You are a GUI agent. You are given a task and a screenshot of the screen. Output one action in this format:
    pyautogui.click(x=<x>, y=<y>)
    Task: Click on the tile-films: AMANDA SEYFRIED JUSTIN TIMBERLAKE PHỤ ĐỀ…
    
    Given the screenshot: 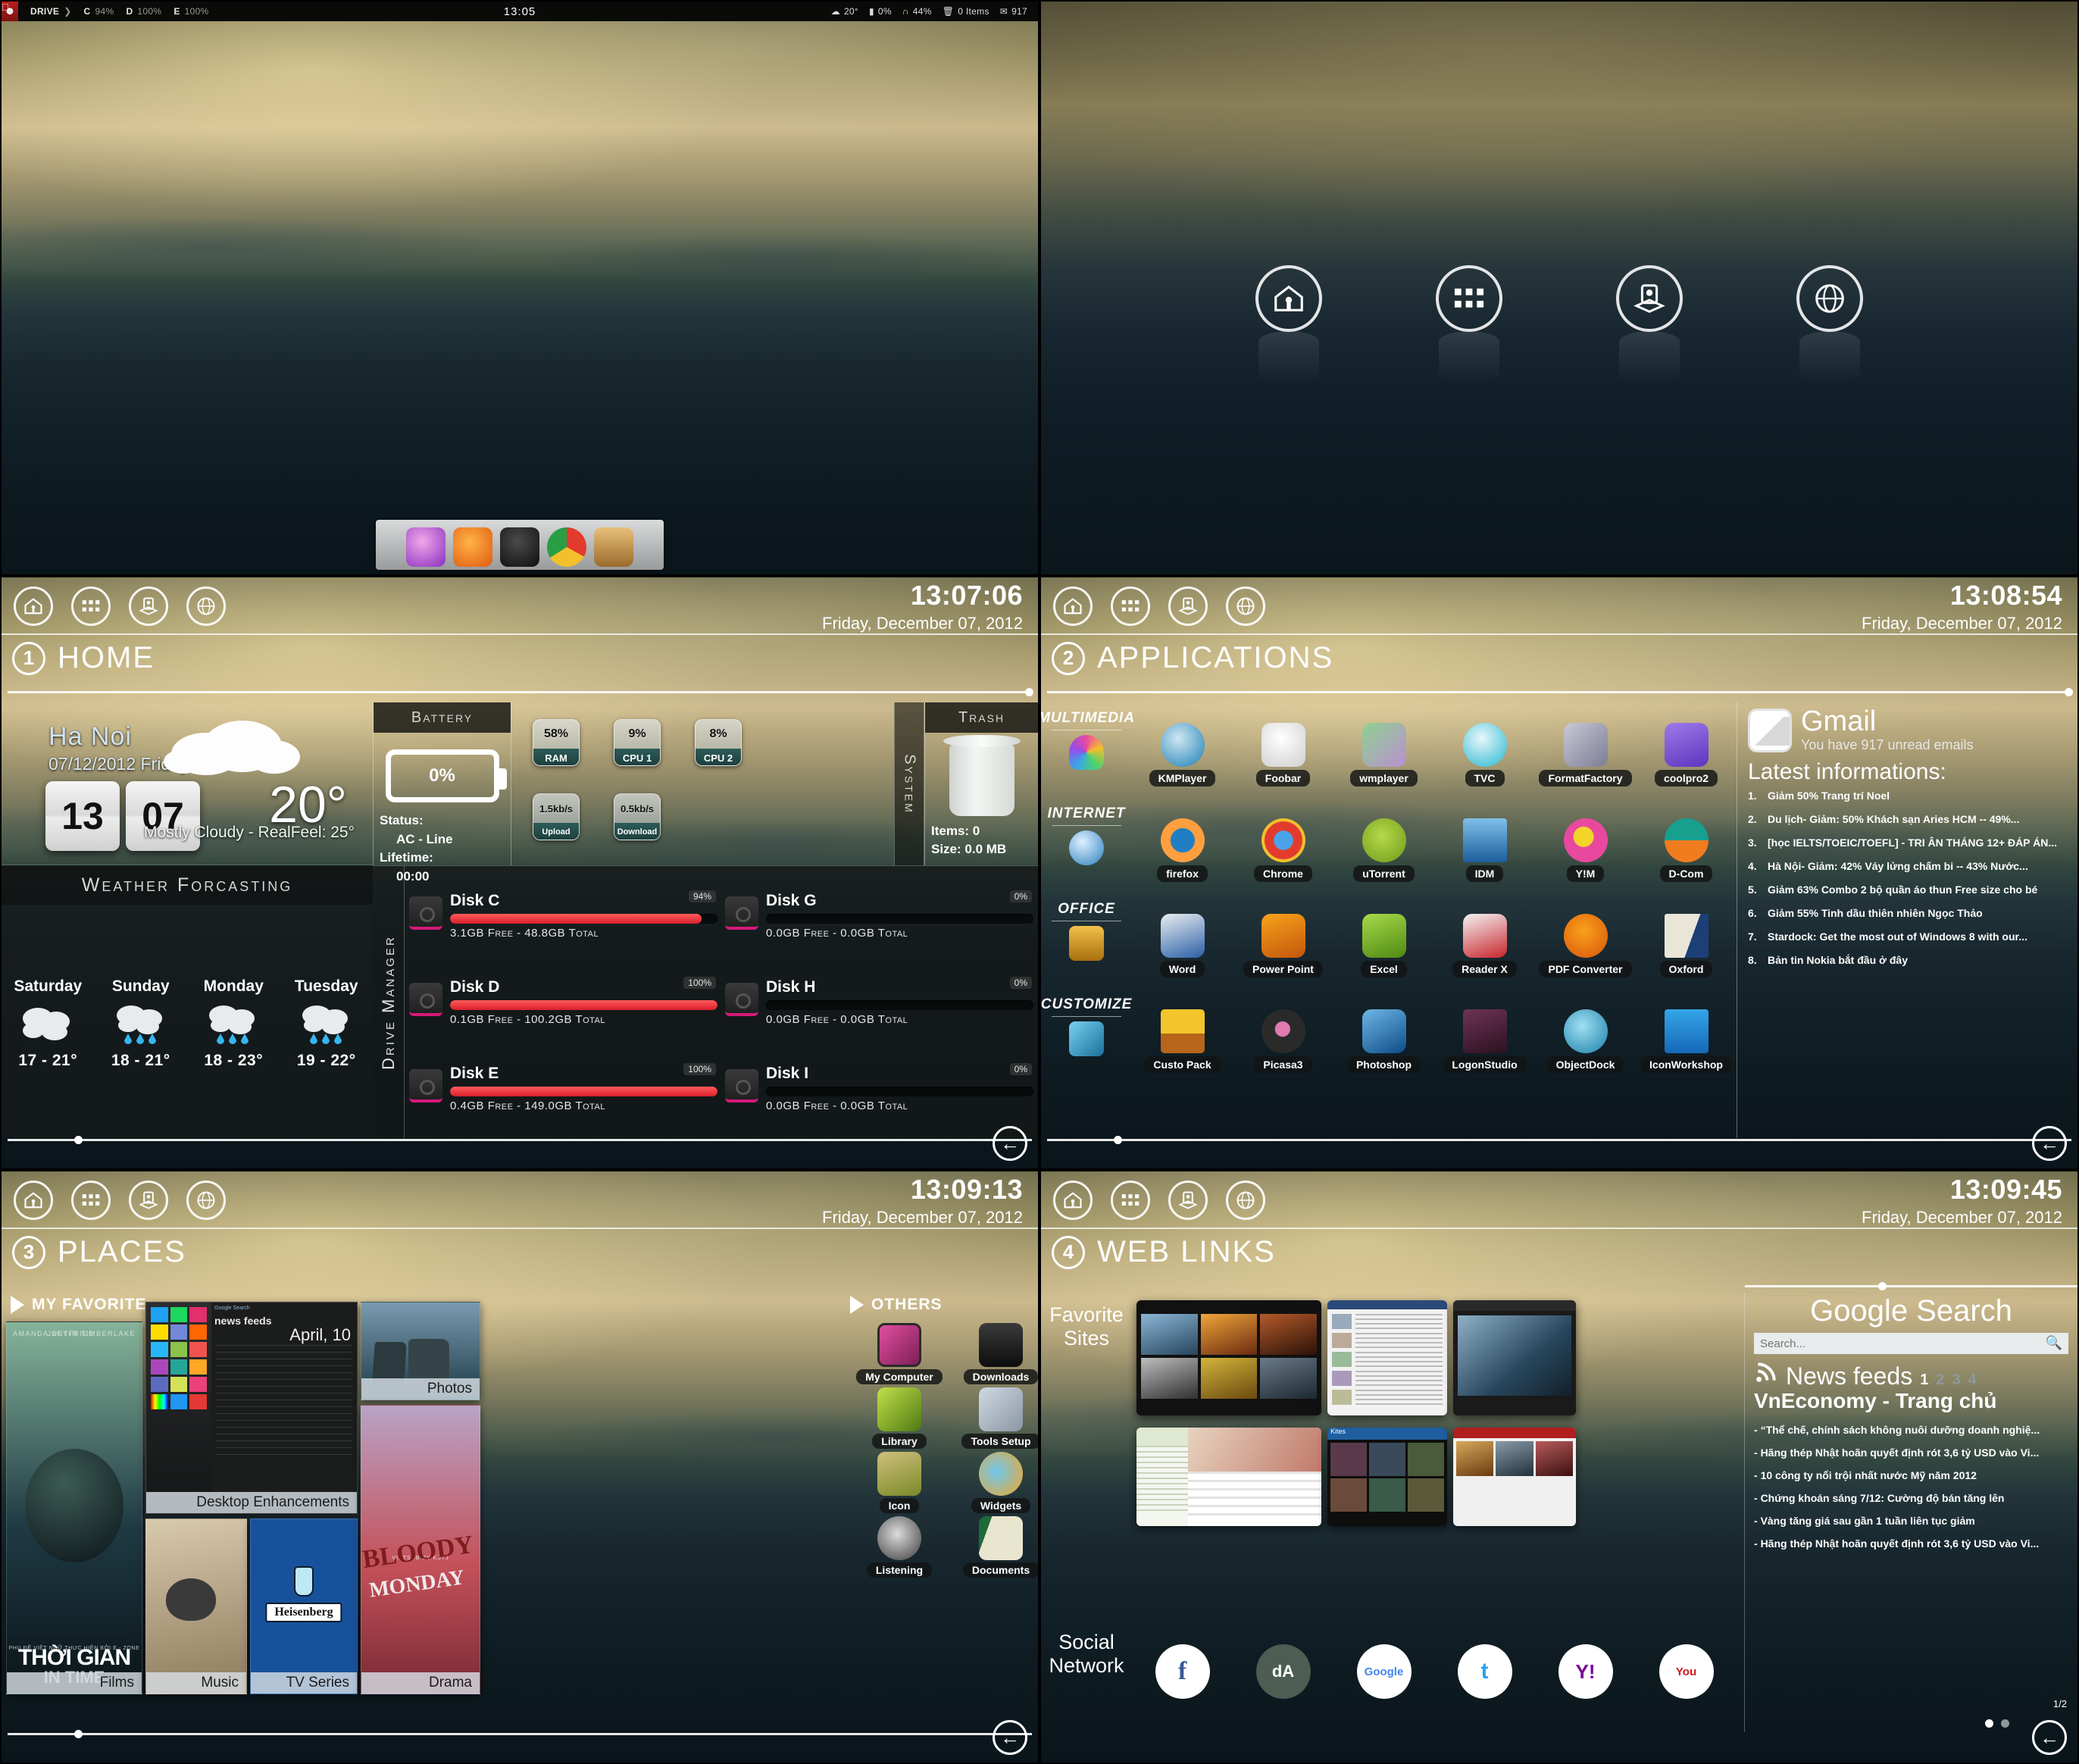 What is the action you would take?
    pyautogui.click(x=74, y=1507)
    